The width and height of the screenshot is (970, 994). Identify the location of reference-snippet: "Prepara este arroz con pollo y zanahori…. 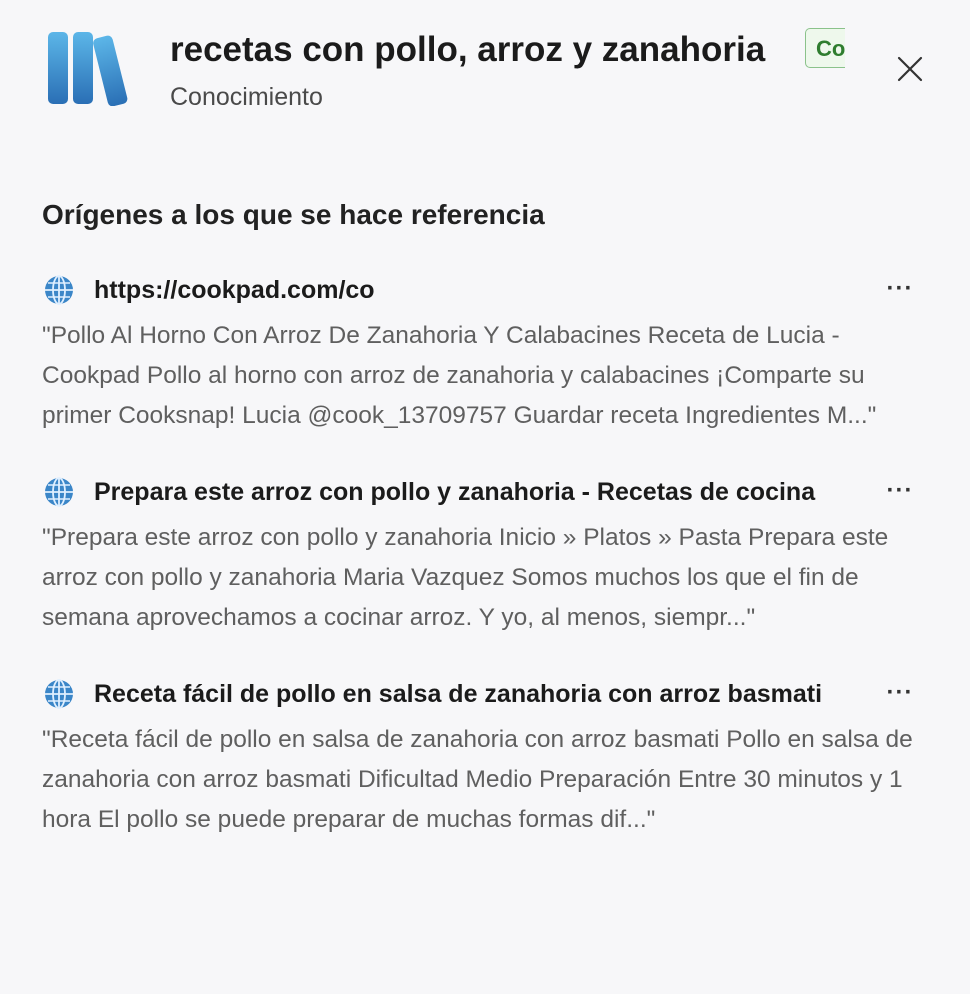
(465, 577).